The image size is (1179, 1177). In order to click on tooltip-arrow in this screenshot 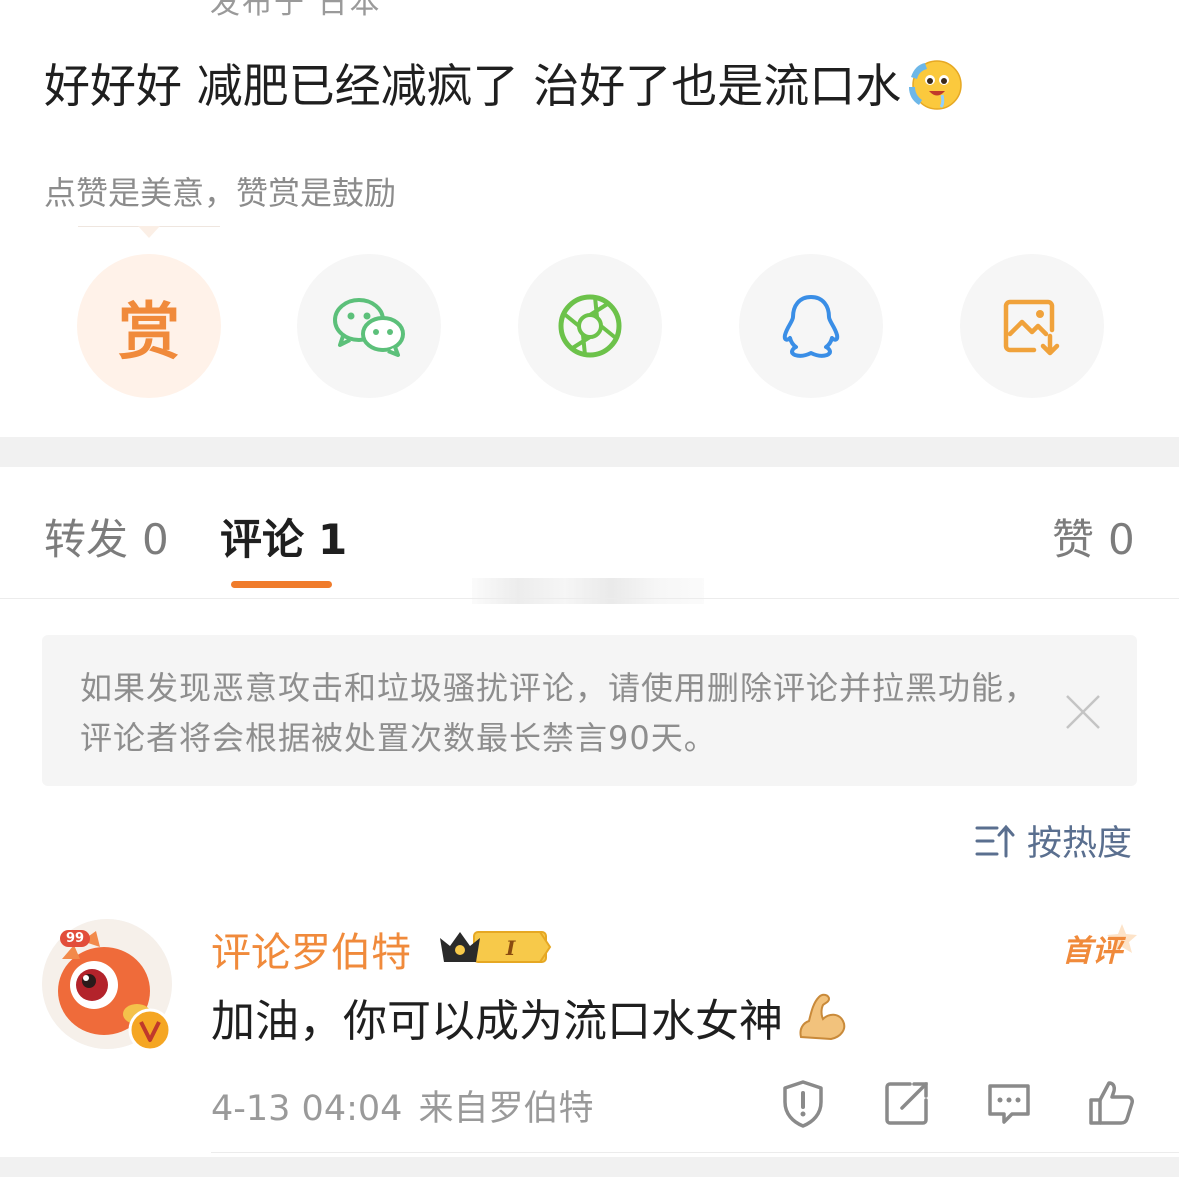, I will do `click(149, 232)`.